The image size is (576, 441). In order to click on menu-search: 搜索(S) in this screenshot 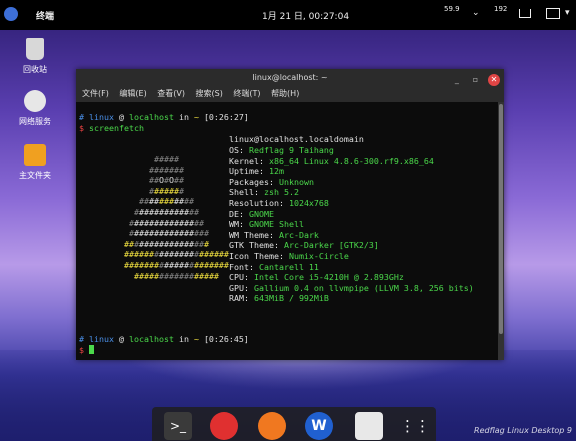, I will do `click(209, 94)`.